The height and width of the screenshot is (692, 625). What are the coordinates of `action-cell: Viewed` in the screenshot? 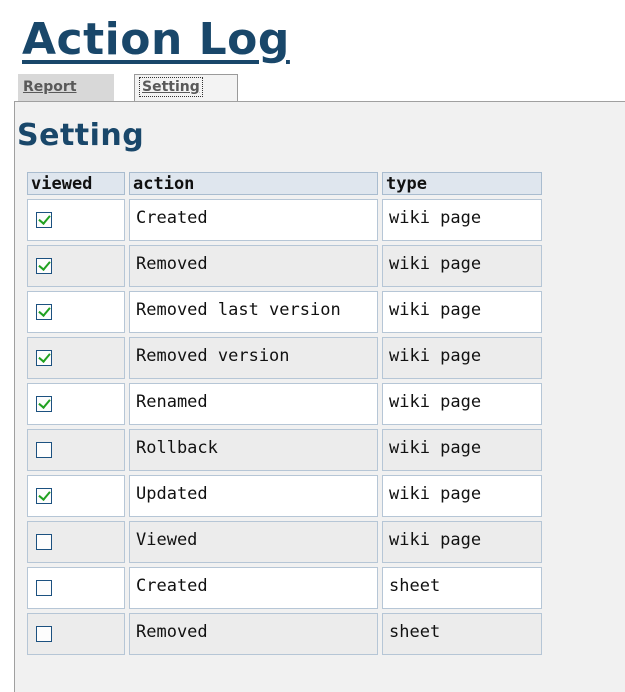 It's located at (253, 542).